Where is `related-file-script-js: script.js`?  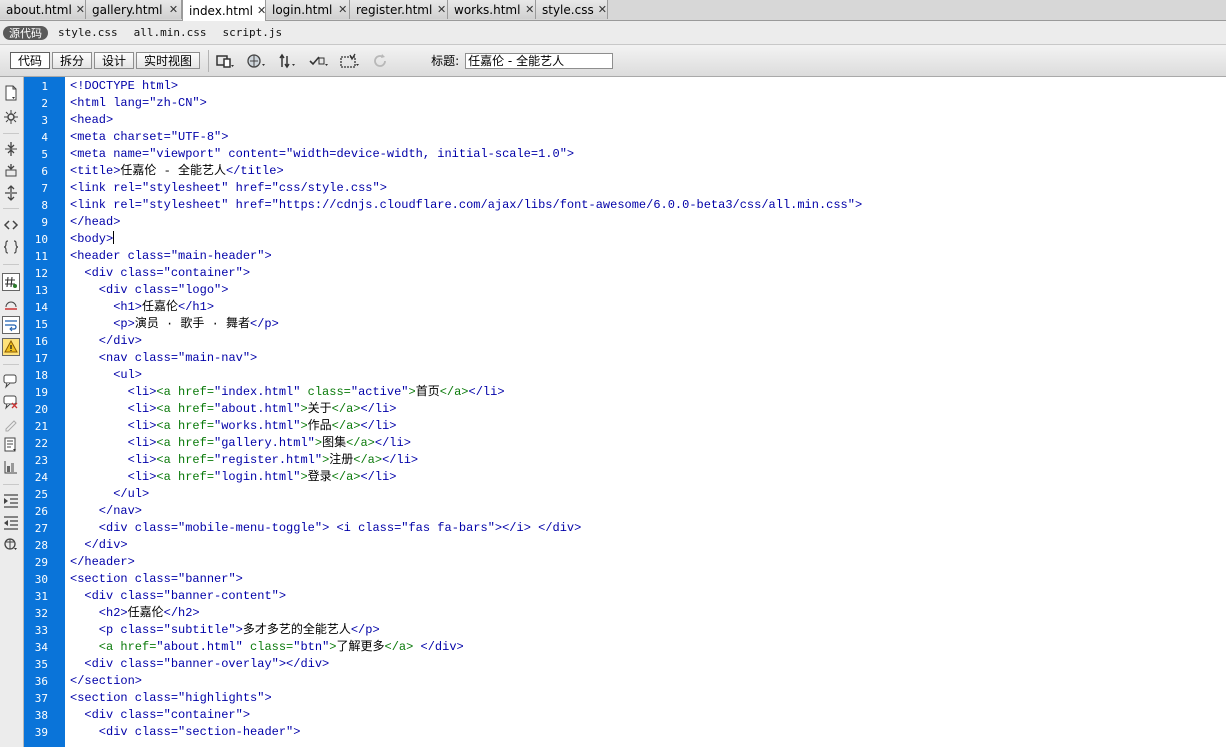
related-file-script-js: script.js is located at coordinates (252, 32).